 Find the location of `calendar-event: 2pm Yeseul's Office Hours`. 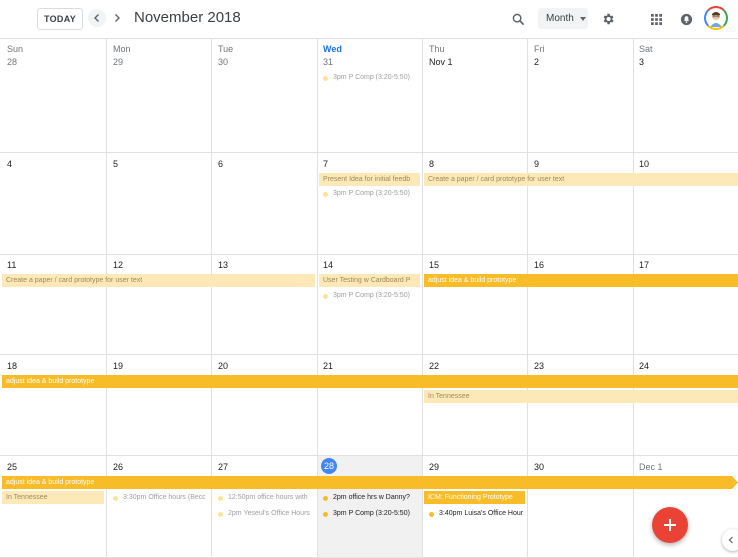

calendar-event: 2pm Yeseul's Office Hours is located at coordinates (267, 514).